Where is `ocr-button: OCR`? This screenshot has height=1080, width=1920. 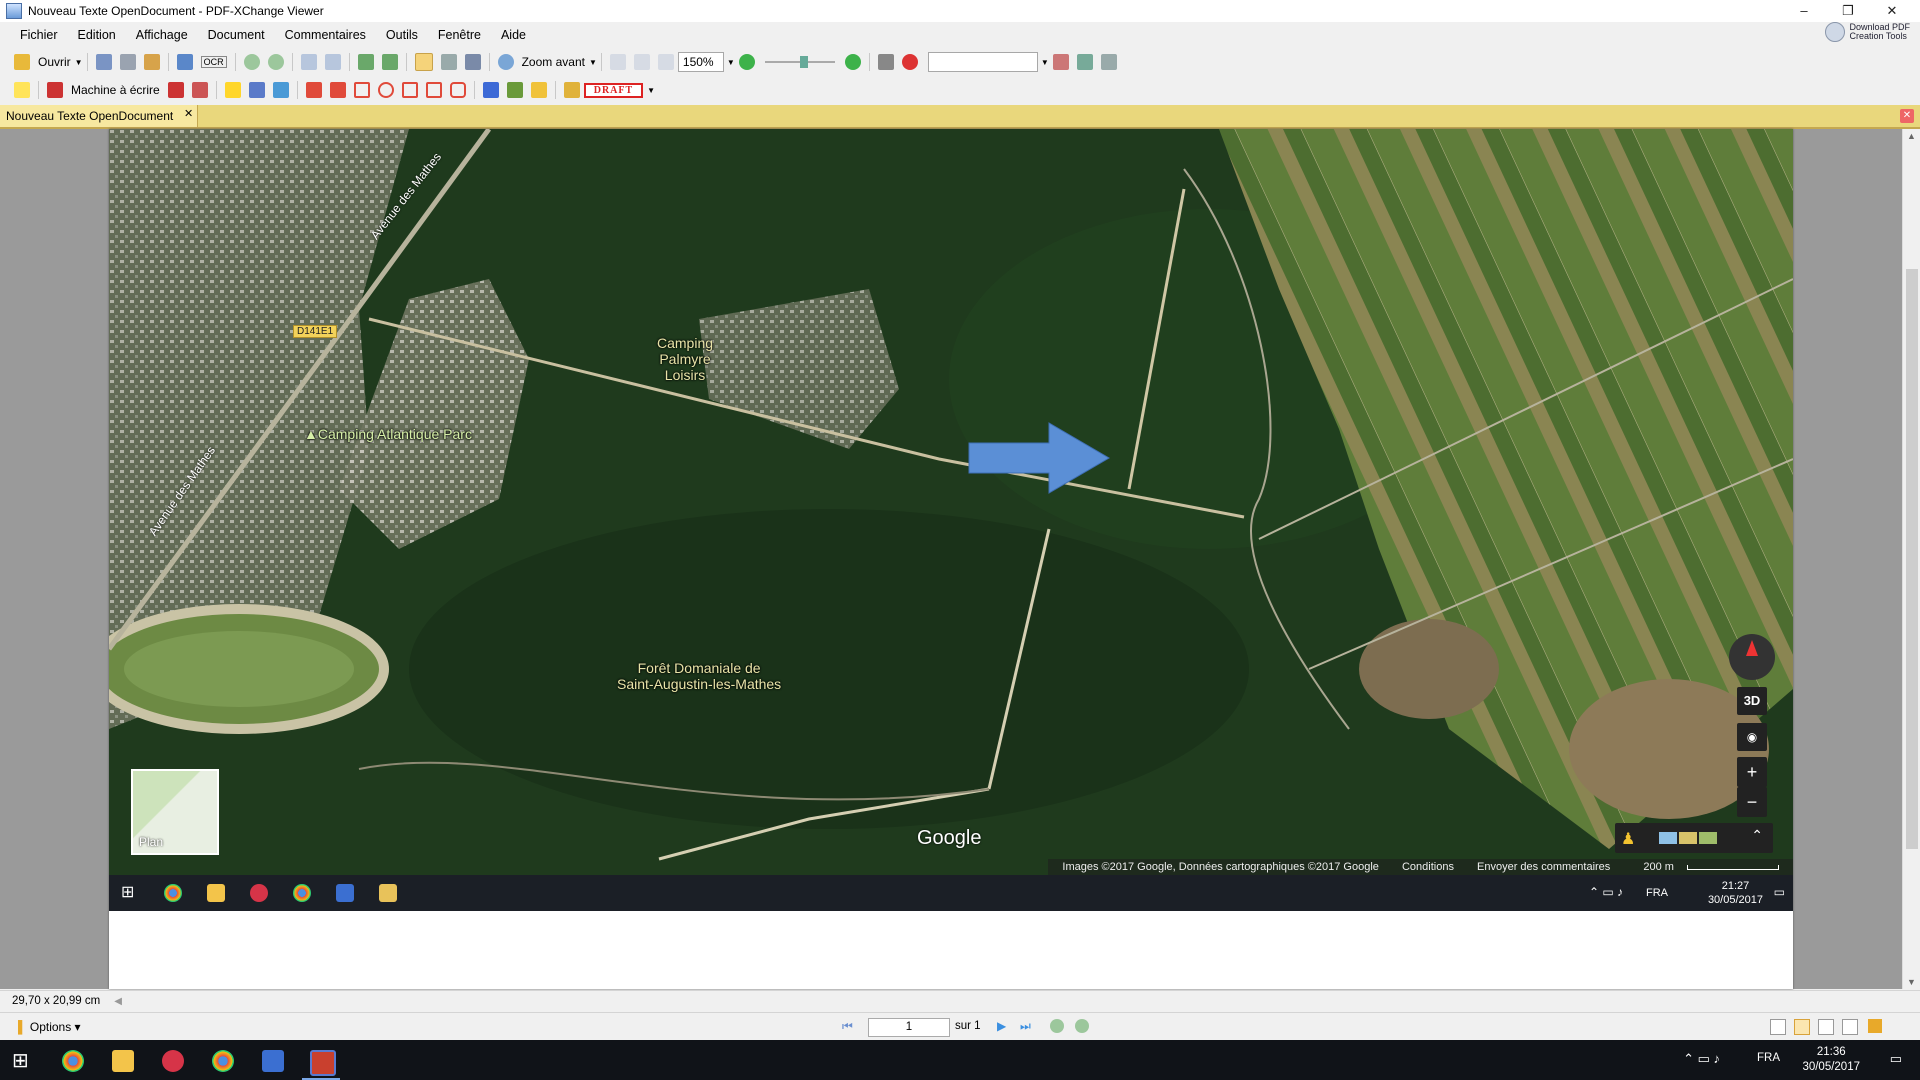
ocr-button: OCR is located at coordinates (213, 62).